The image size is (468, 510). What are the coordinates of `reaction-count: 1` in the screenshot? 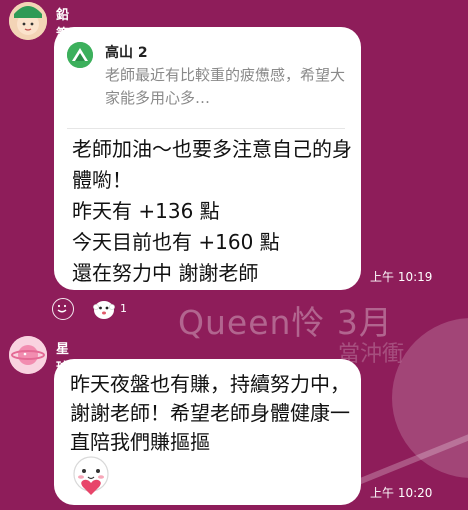 It's located at (123, 308).